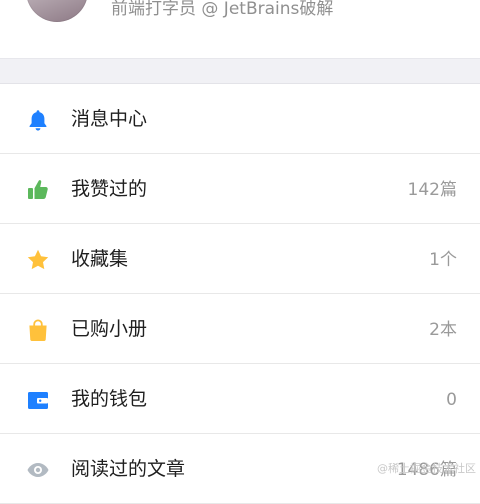 The height and width of the screenshot is (504, 480). I want to click on section-divider, so click(240, 71).